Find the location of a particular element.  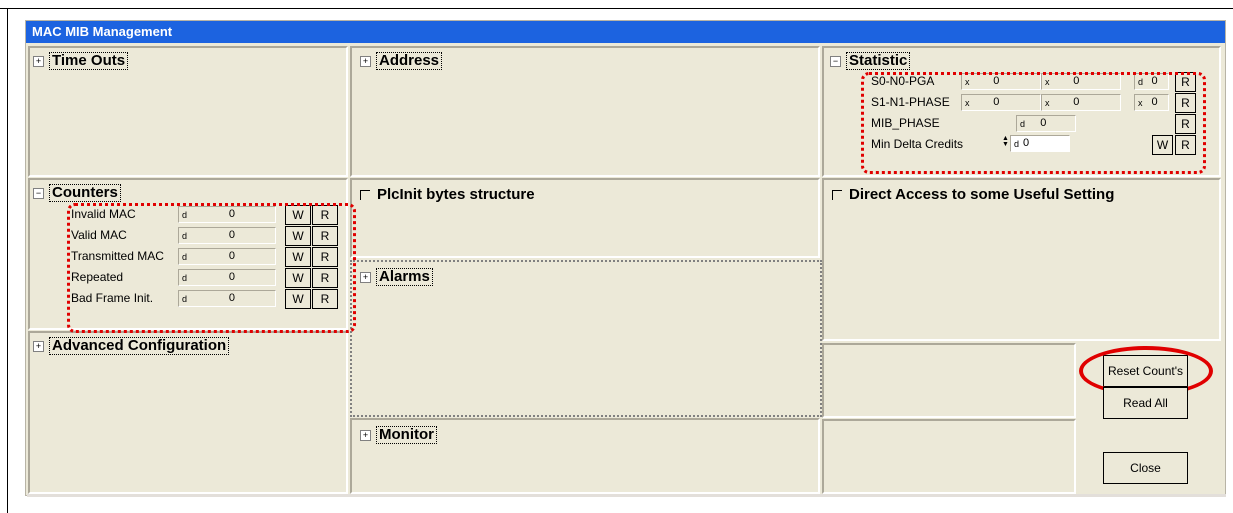

plcinit-panel: PlcInit bytes structure is located at coordinates (585, 218).